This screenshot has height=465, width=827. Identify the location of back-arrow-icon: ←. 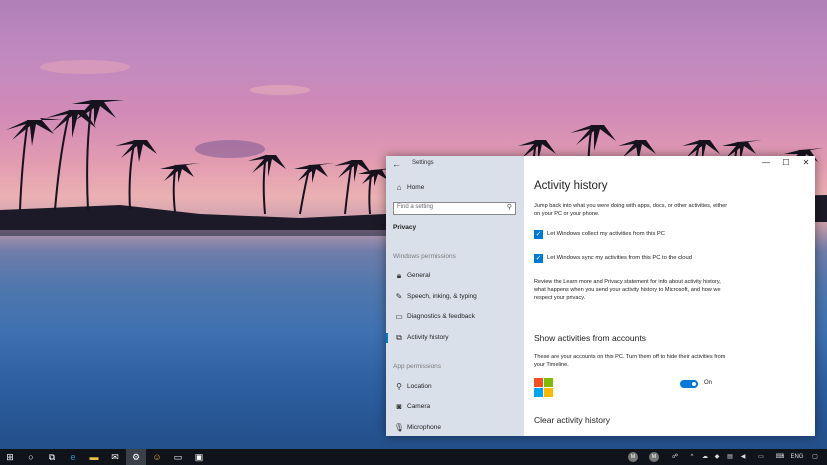
(396, 164).